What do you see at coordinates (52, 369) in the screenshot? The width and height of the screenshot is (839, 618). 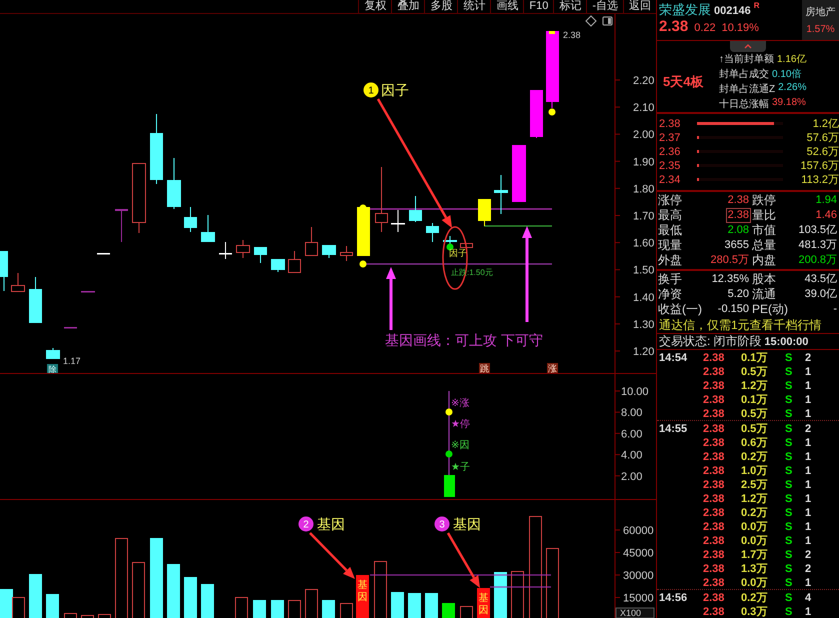 I see `ex-dividend-badge: 除` at bounding box center [52, 369].